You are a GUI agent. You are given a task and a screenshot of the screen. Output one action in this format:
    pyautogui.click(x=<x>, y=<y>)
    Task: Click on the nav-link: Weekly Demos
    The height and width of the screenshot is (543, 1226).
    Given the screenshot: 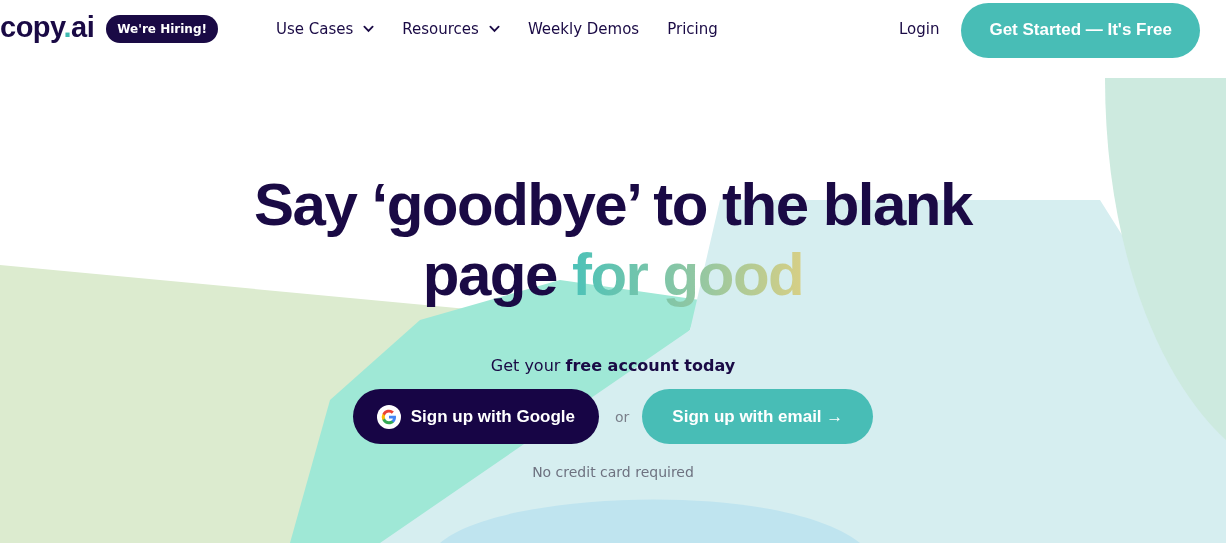 What is the action you would take?
    pyautogui.click(x=583, y=29)
    